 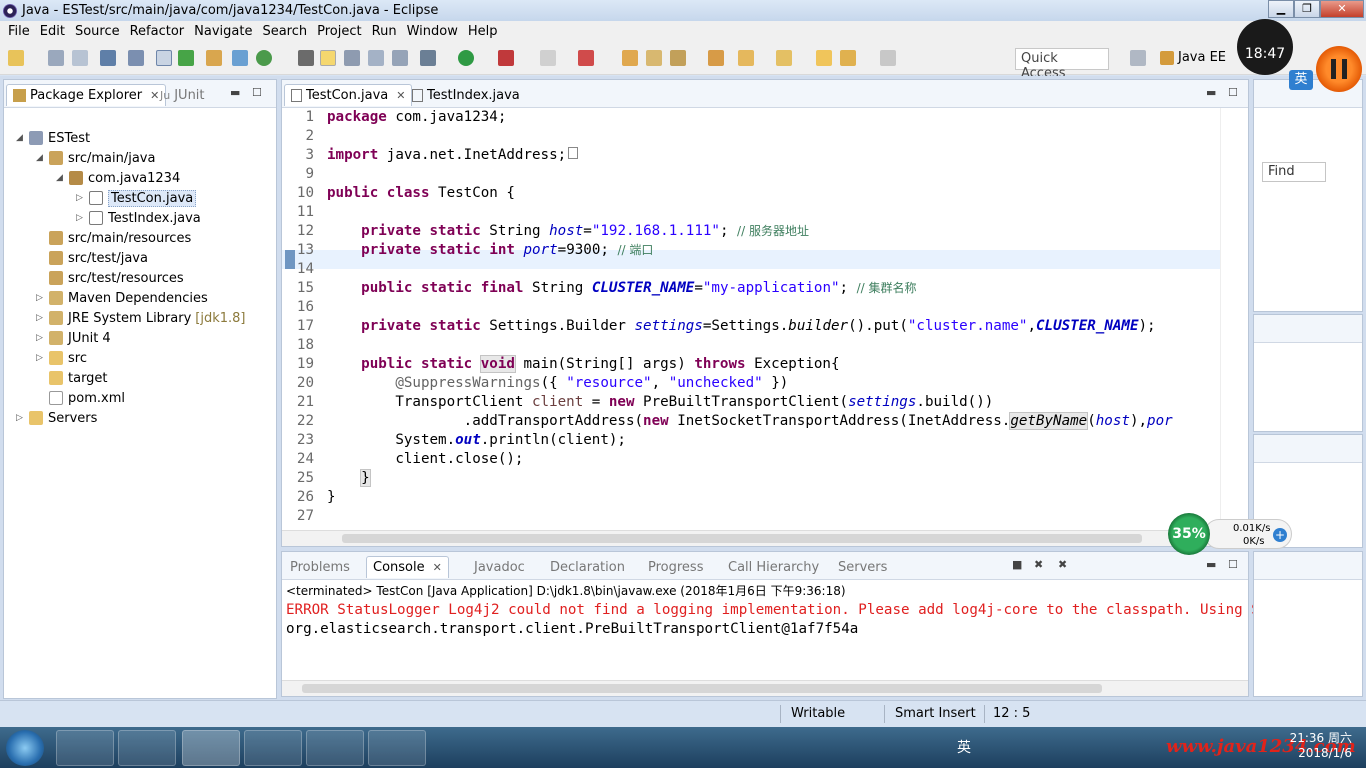 I want to click on terminate-icon: ■, so click(x=1017, y=564).